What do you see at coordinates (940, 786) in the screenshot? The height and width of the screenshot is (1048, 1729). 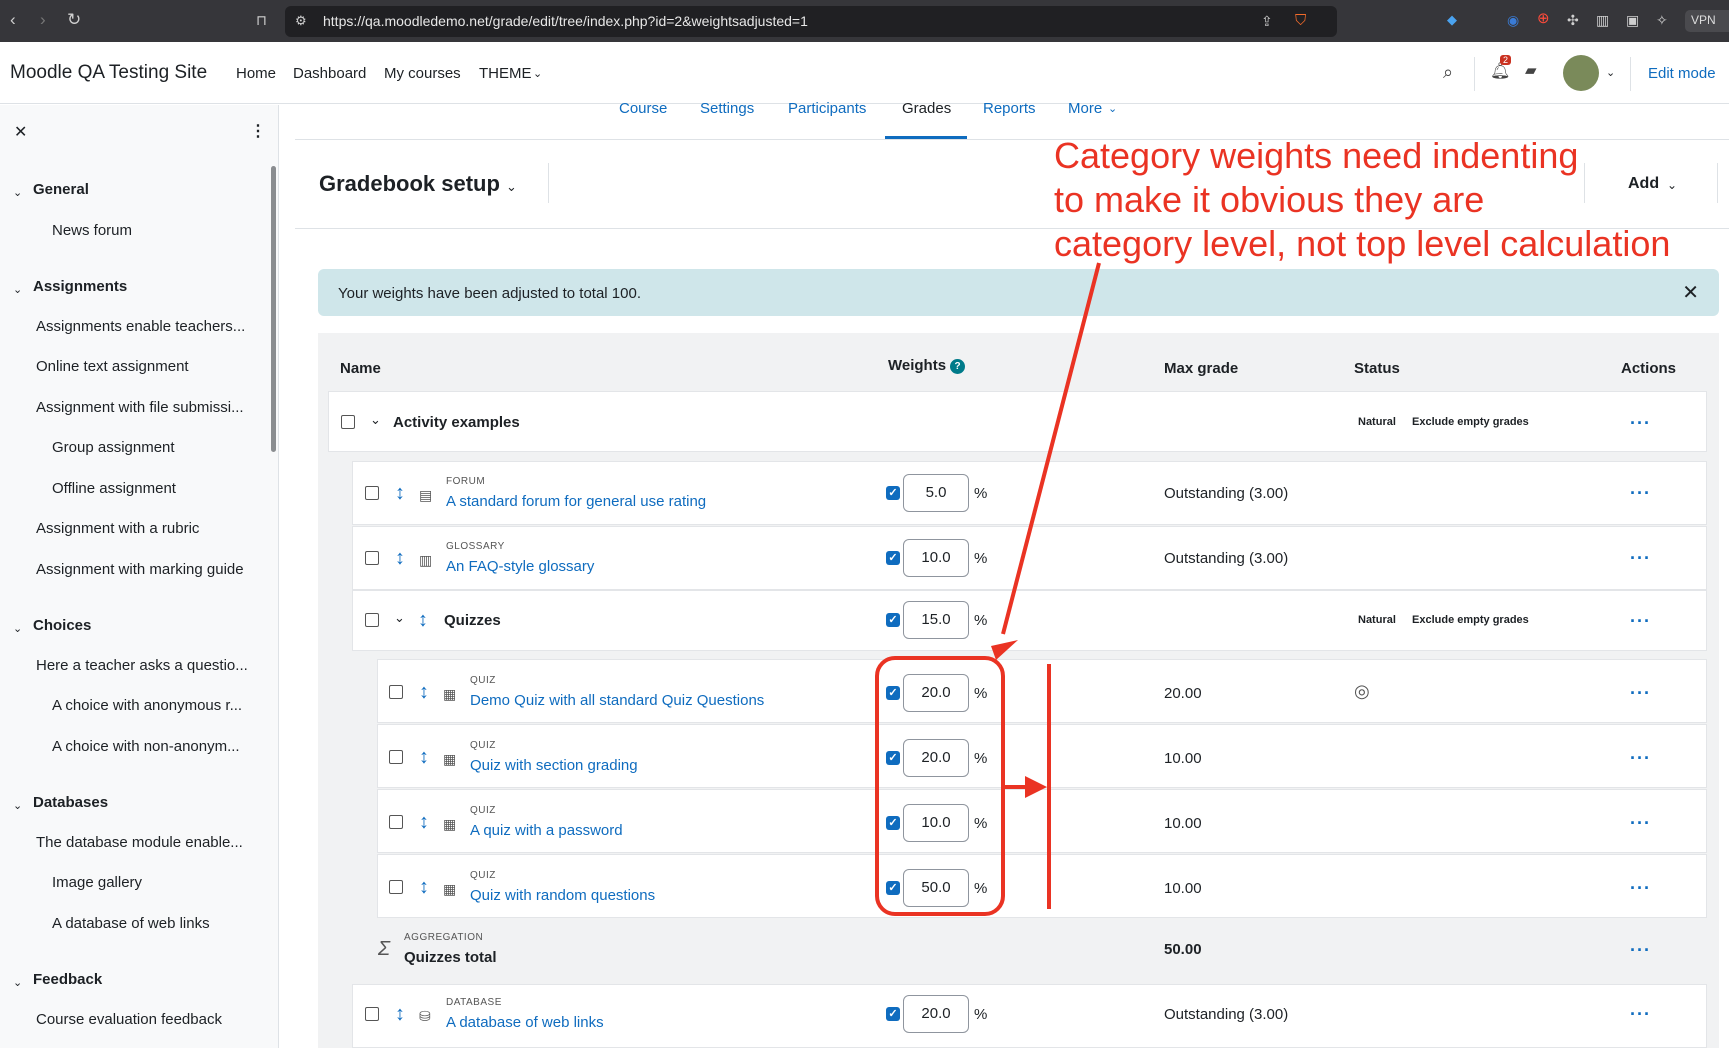 I see `annotation-highlight-box` at bounding box center [940, 786].